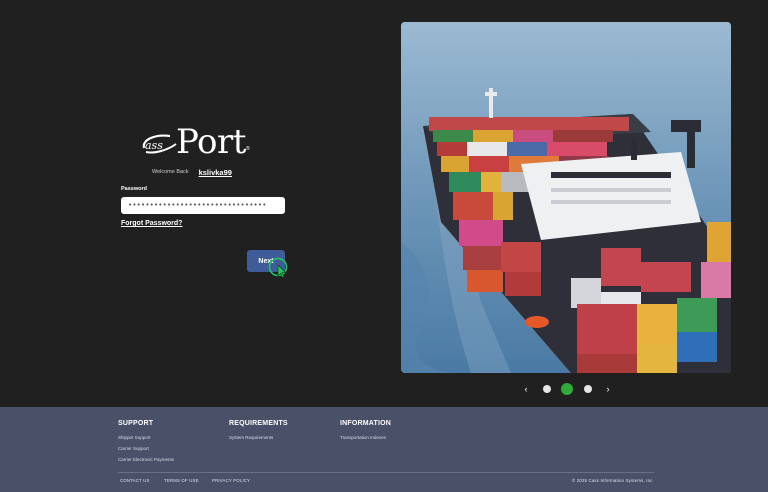 This screenshot has height=492, width=768. What do you see at coordinates (135, 480) in the screenshot?
I see `contact-us-link: CONTACT US` at bounding box center [135, 480].